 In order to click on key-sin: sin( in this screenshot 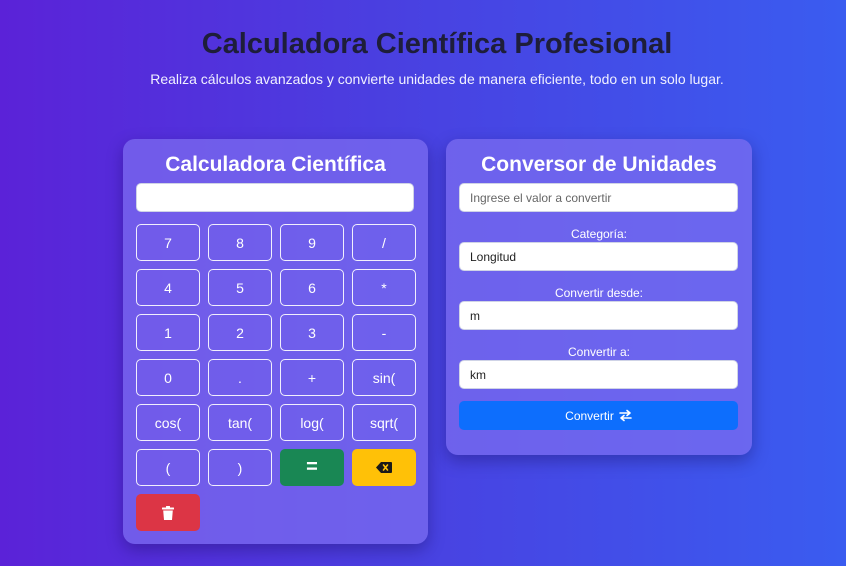, I will do `click(384, 377)`.